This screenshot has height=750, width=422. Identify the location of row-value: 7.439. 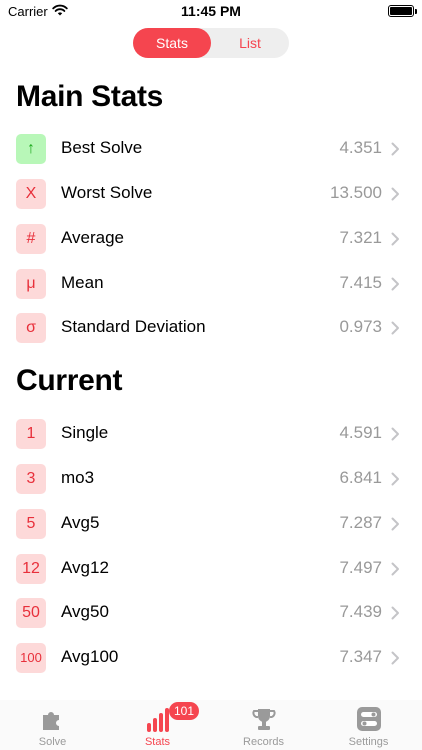
(360, 611).